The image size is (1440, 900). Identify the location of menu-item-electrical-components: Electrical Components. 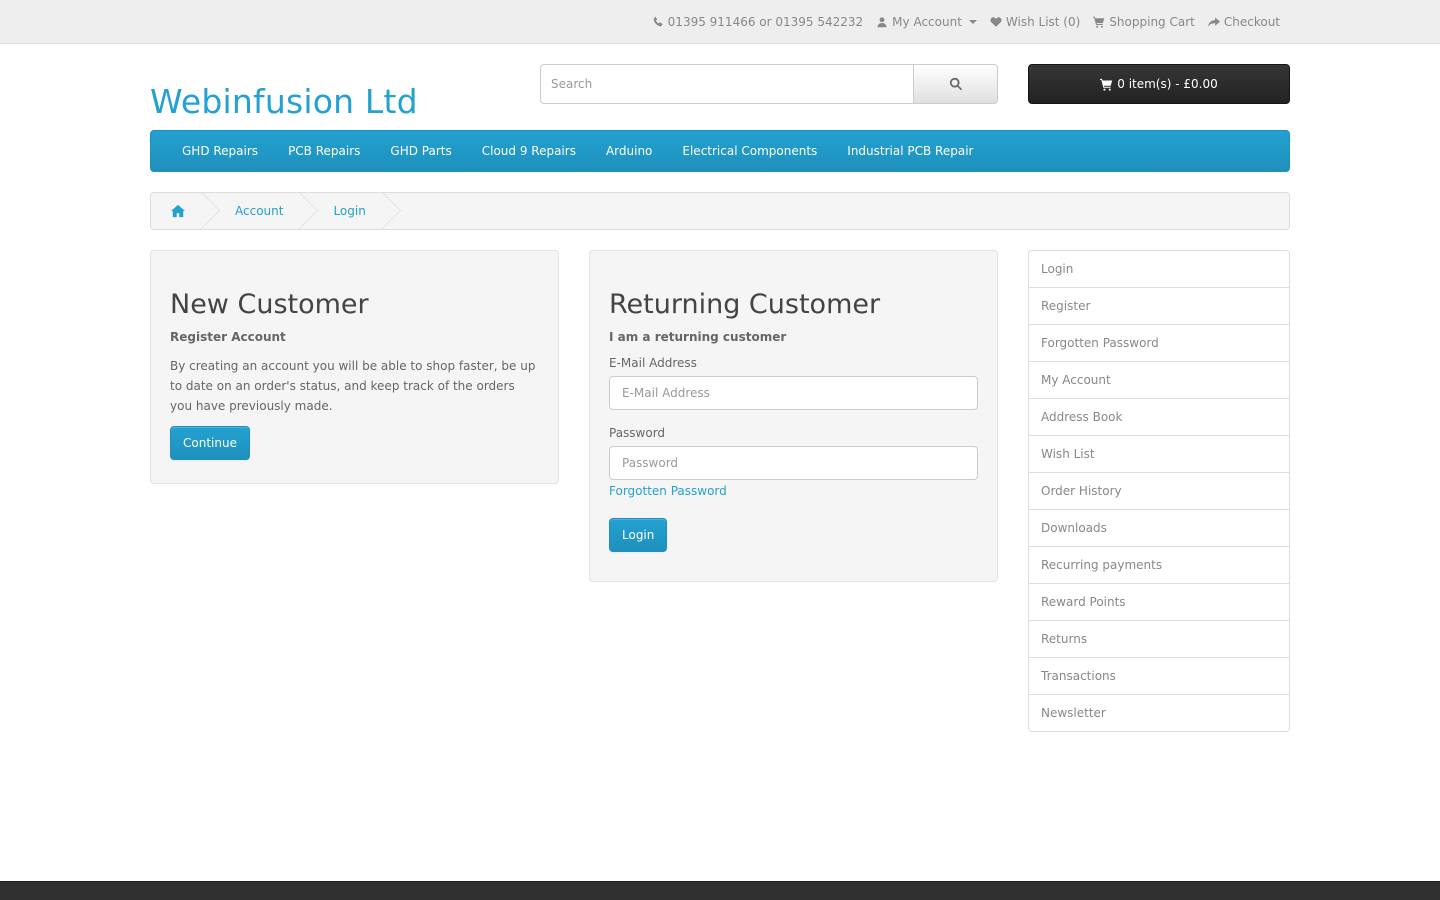
(749, 151).